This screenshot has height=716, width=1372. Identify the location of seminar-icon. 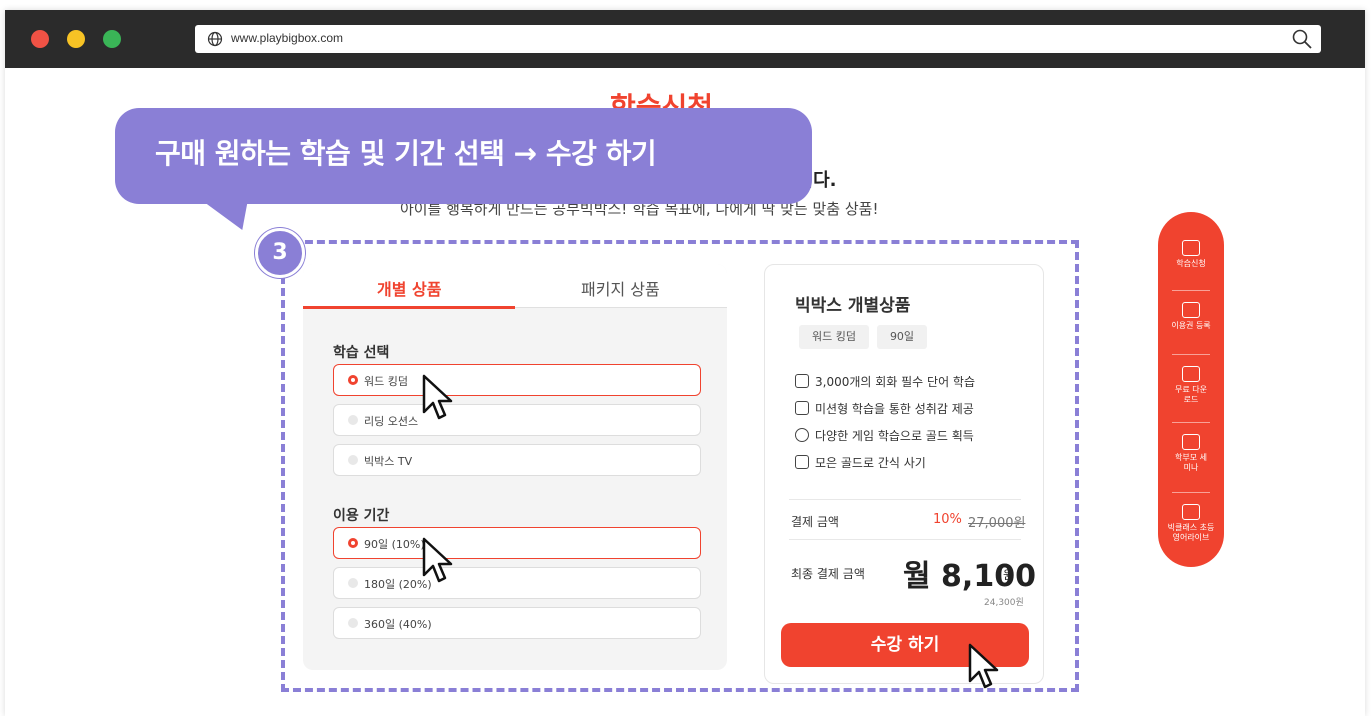
(1191, 442).